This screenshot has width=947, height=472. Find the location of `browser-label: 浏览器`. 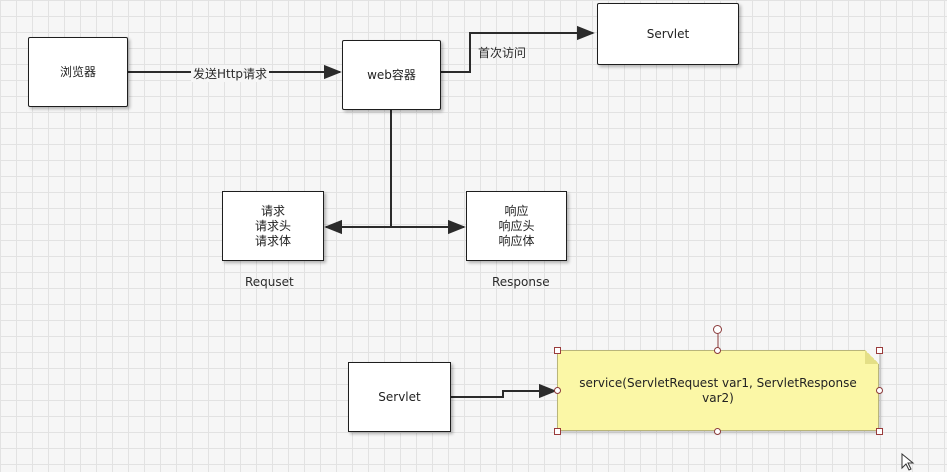

browser-label: 浏览器 is located at coordinates (77, 71).